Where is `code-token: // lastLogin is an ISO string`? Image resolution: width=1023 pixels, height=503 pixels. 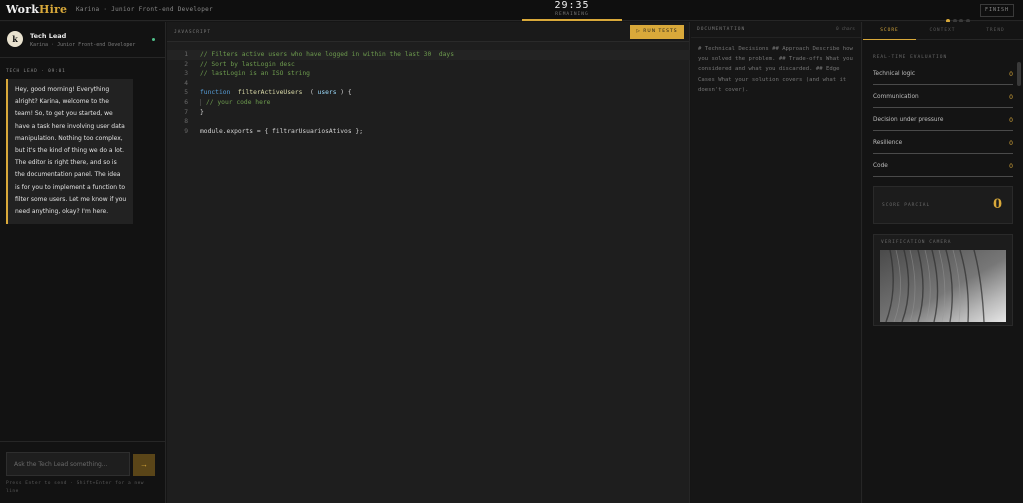
code-token: // lastLogin is an ISO string is located at coordinates (255, 74).